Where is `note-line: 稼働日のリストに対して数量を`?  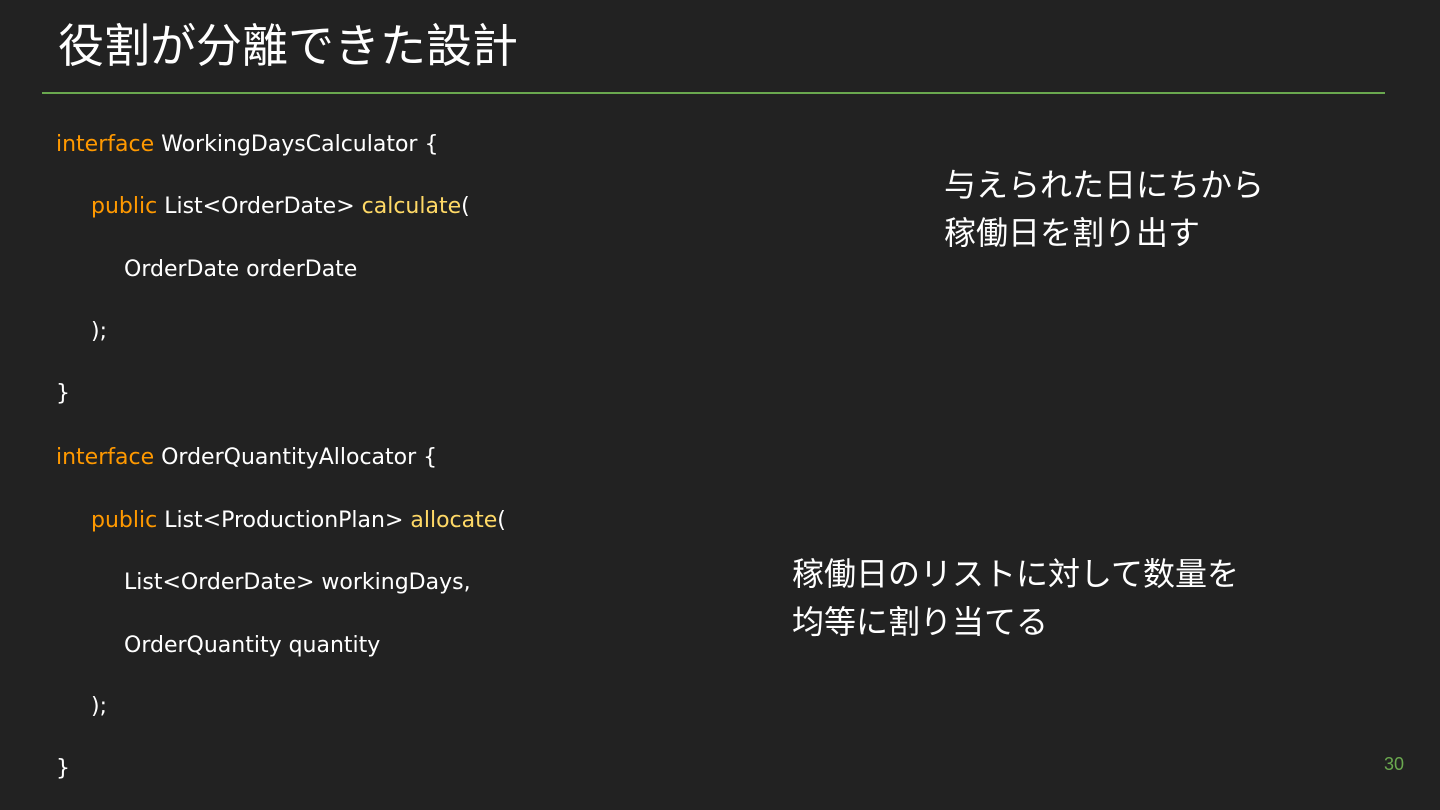
note-line: 稼働日のリストに対して数量を is located at coordinates (1016, 574).